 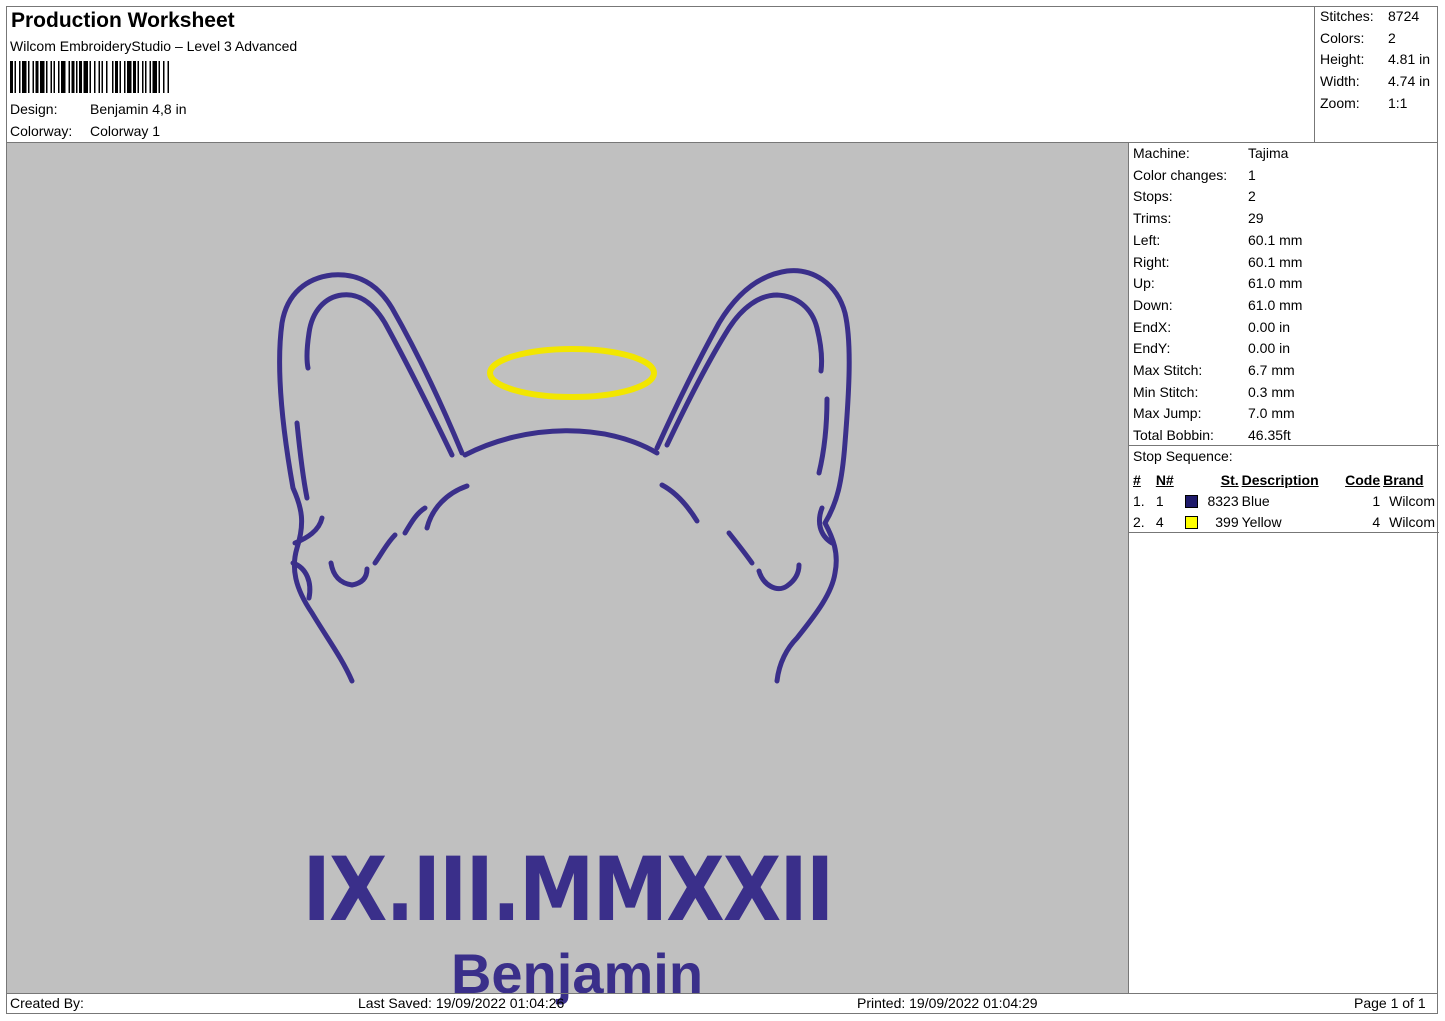 I want to click on row-needle: 1, so click(x=1159, y=500).